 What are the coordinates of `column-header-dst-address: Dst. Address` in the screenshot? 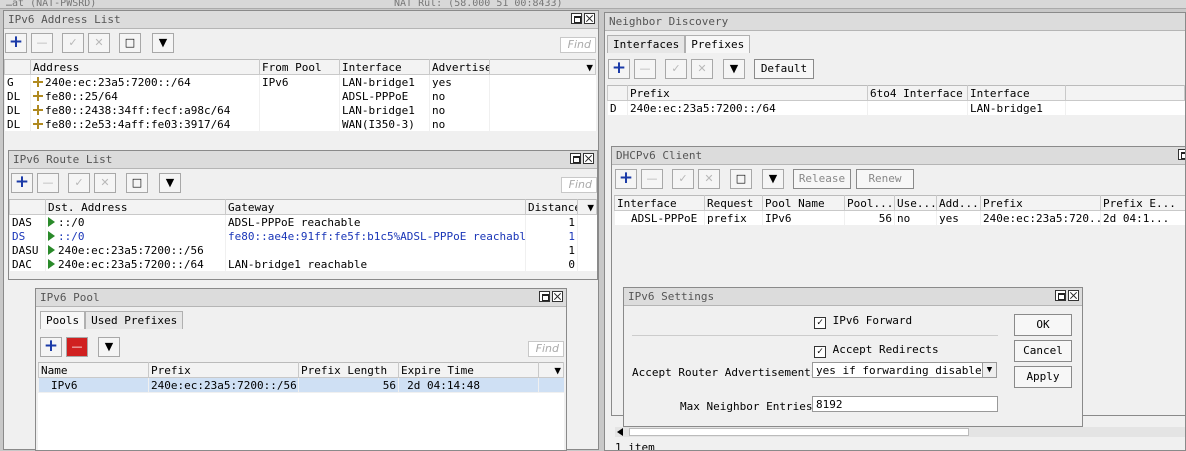 It's located at (135, 207).